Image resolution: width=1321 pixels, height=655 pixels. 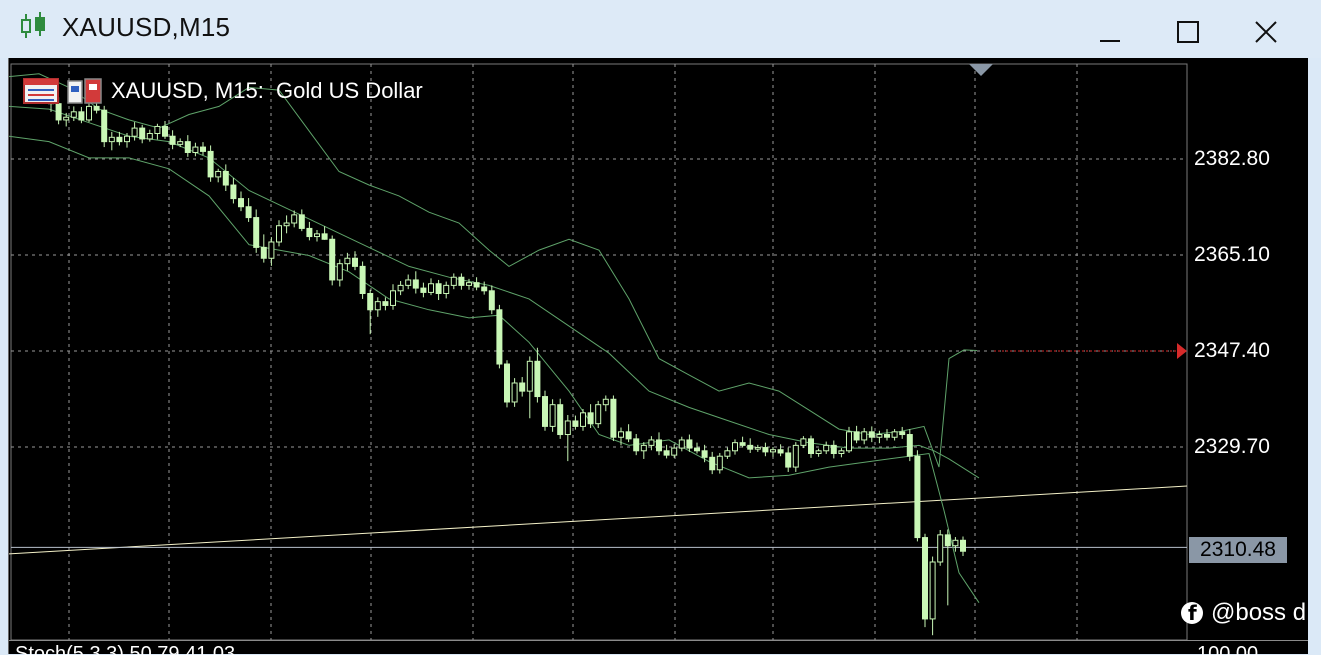 I want to click on maximize-button, so click(x=1188, y=32).